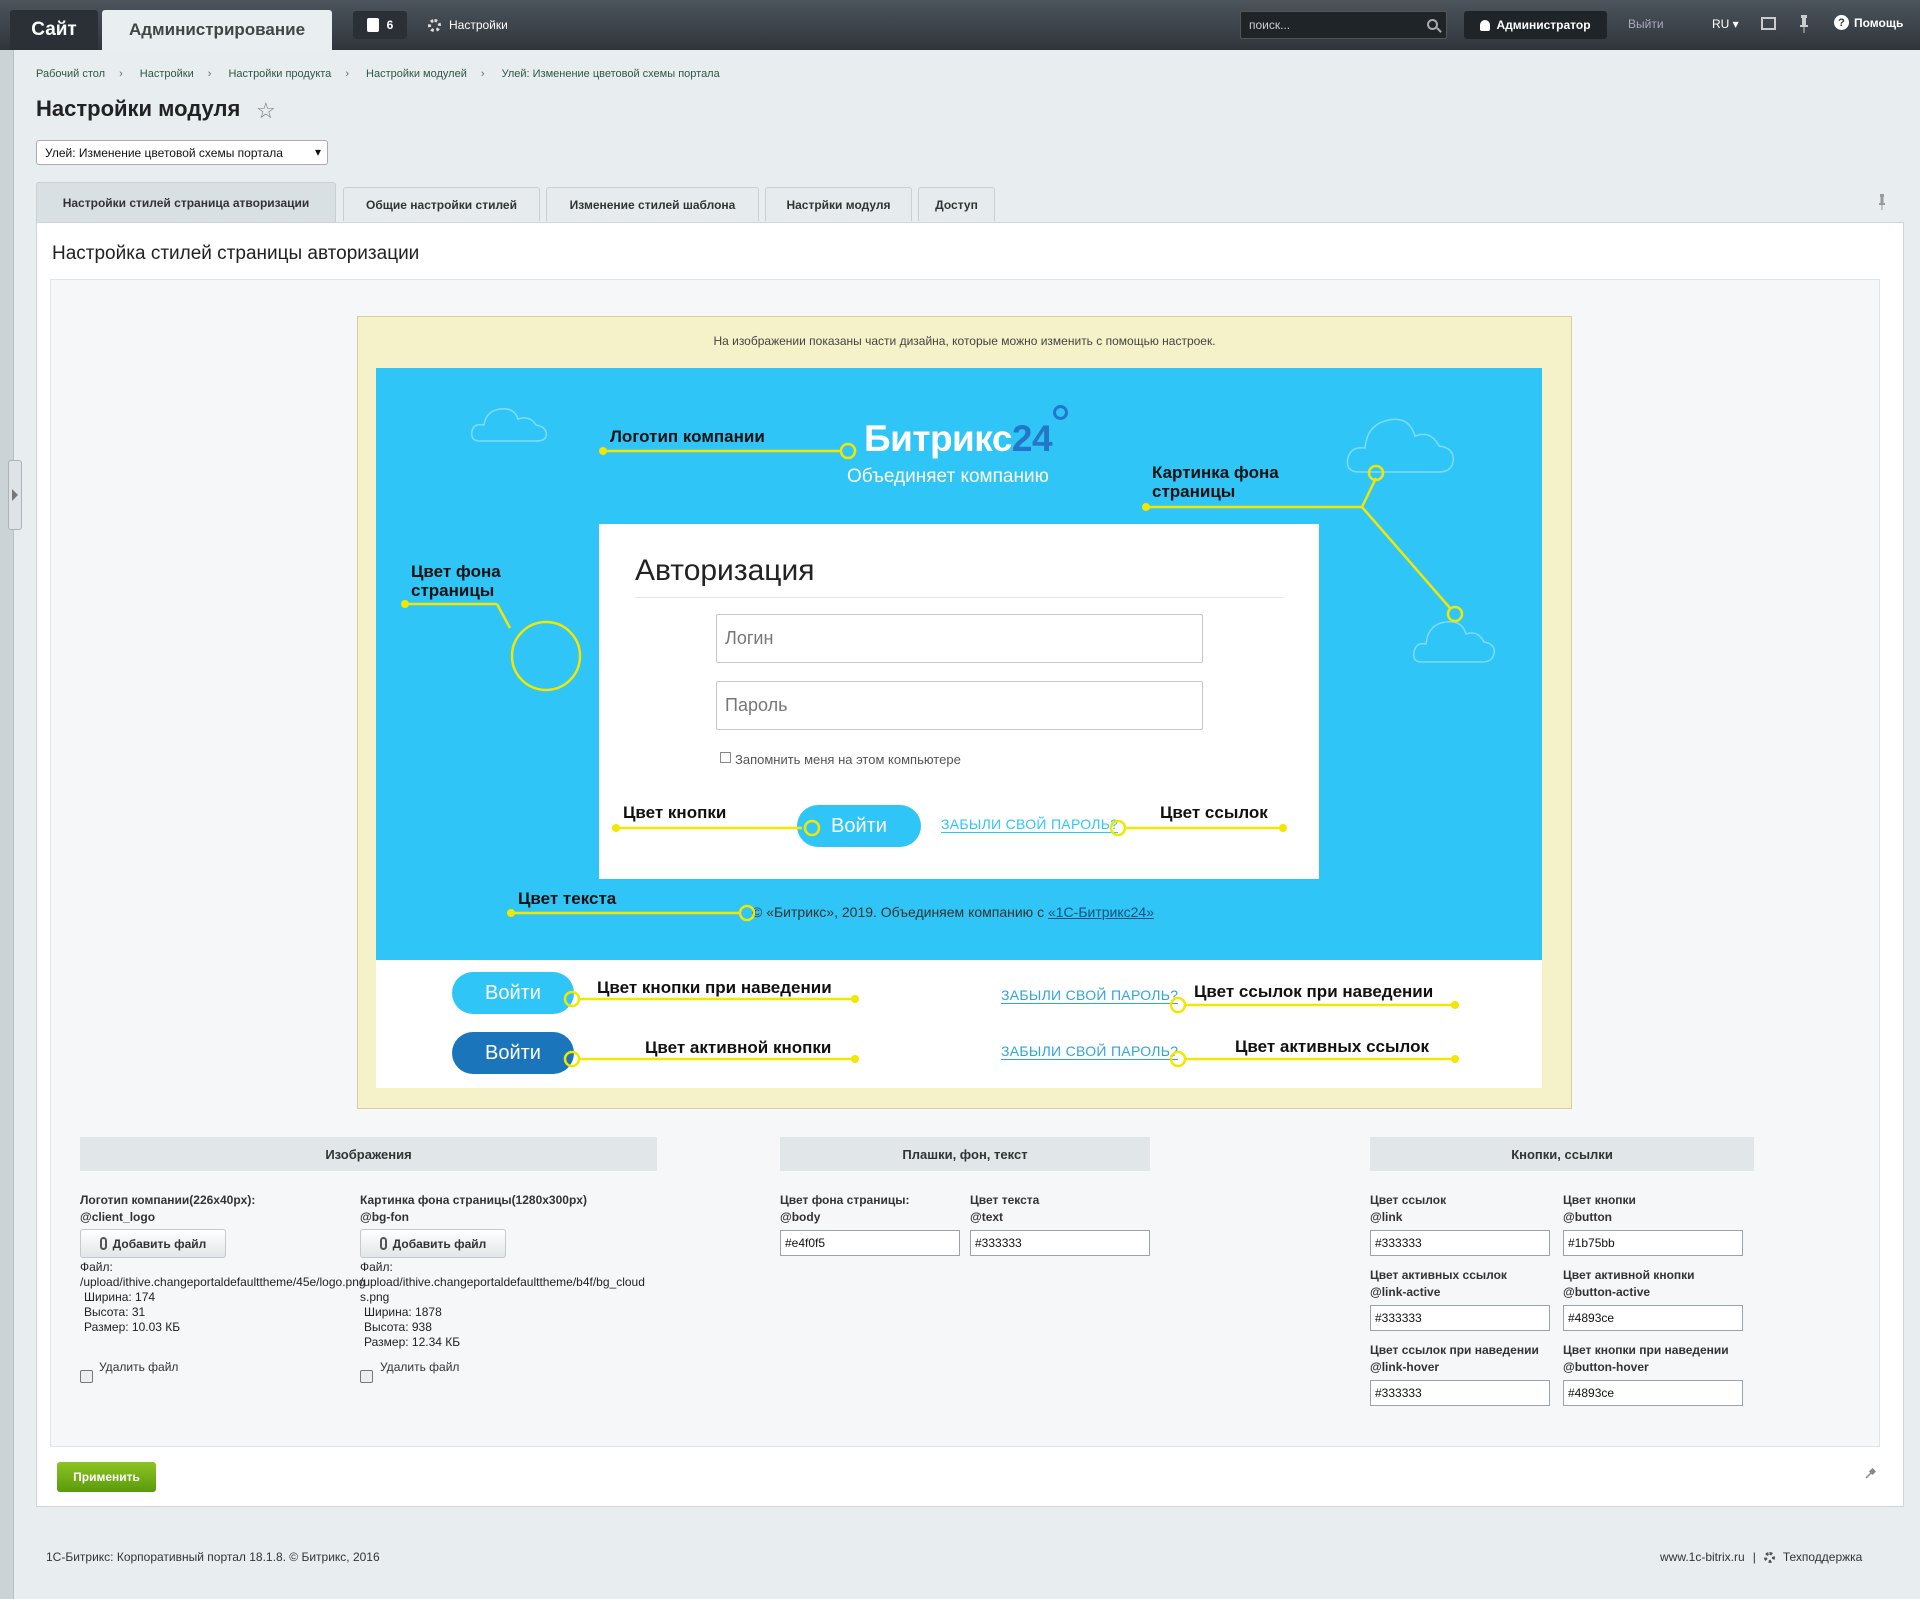 This screenshot has height=1599, width=1920. What do you see at coordinates (509, 424) in the screenshot?
I see `cloud-icon` at bounding box center [509, 424].